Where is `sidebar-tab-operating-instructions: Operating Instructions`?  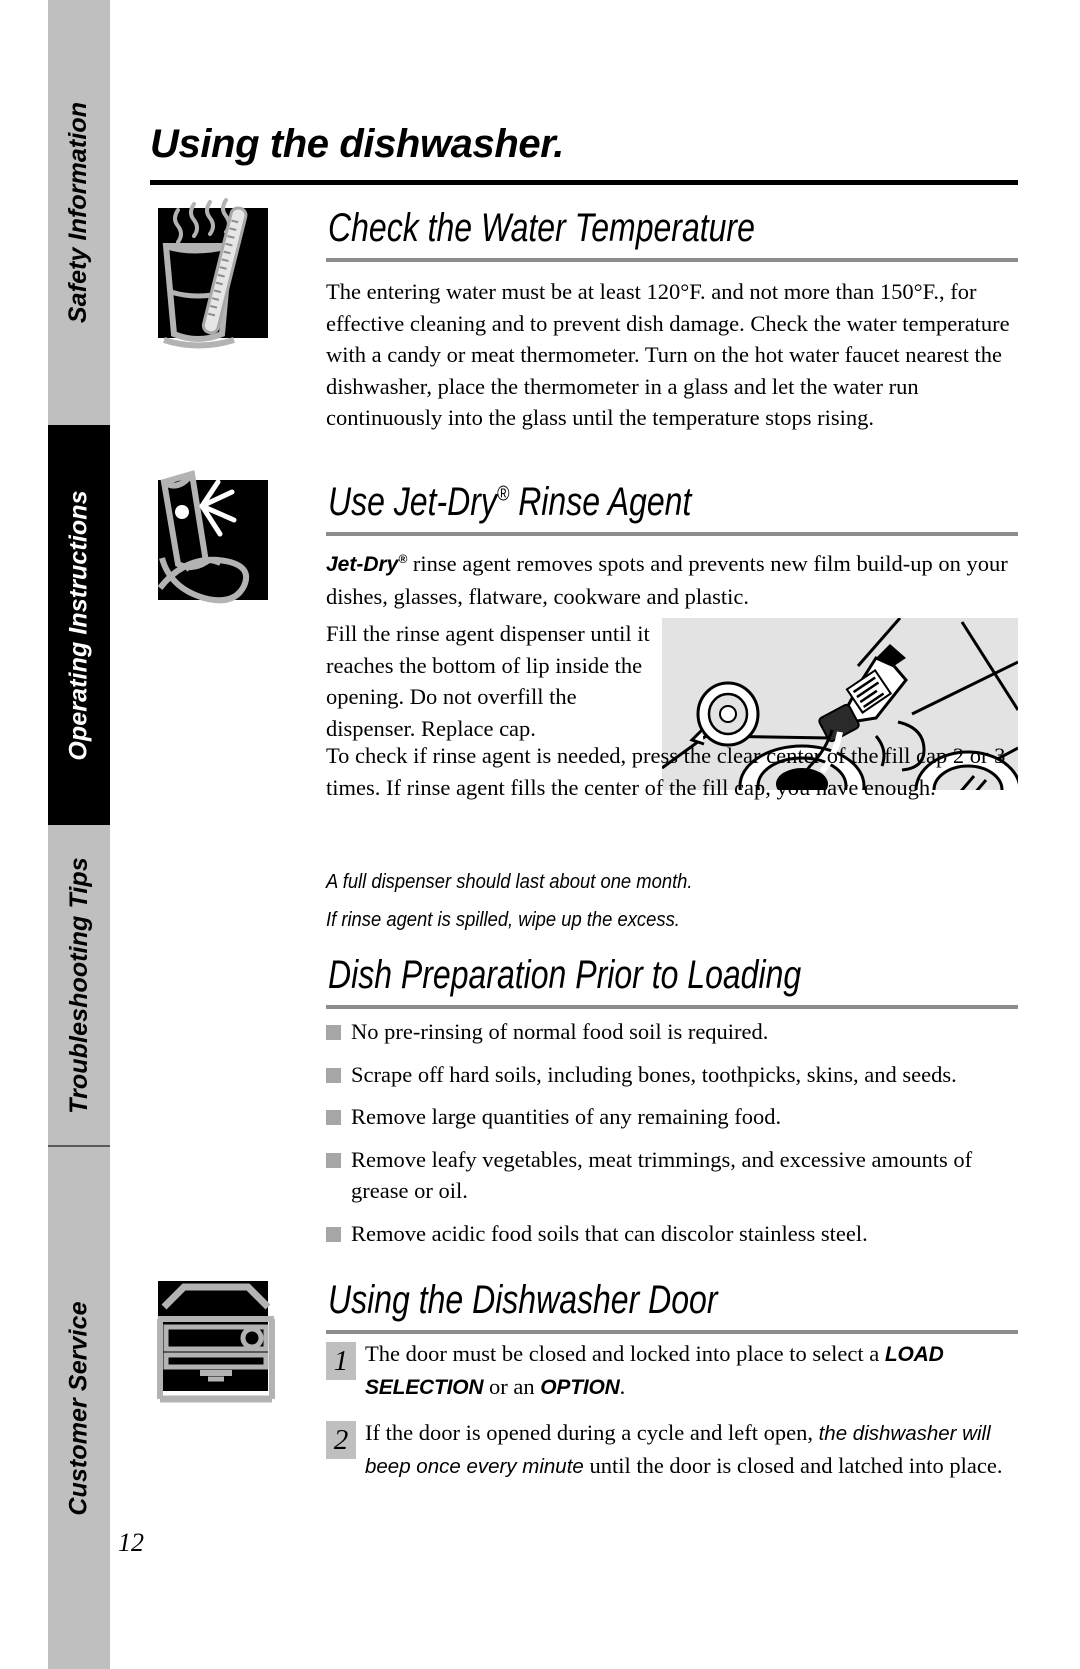
sidebar-tab-operating-instructions: Operating Instructions is located at coordinates (79, 625).